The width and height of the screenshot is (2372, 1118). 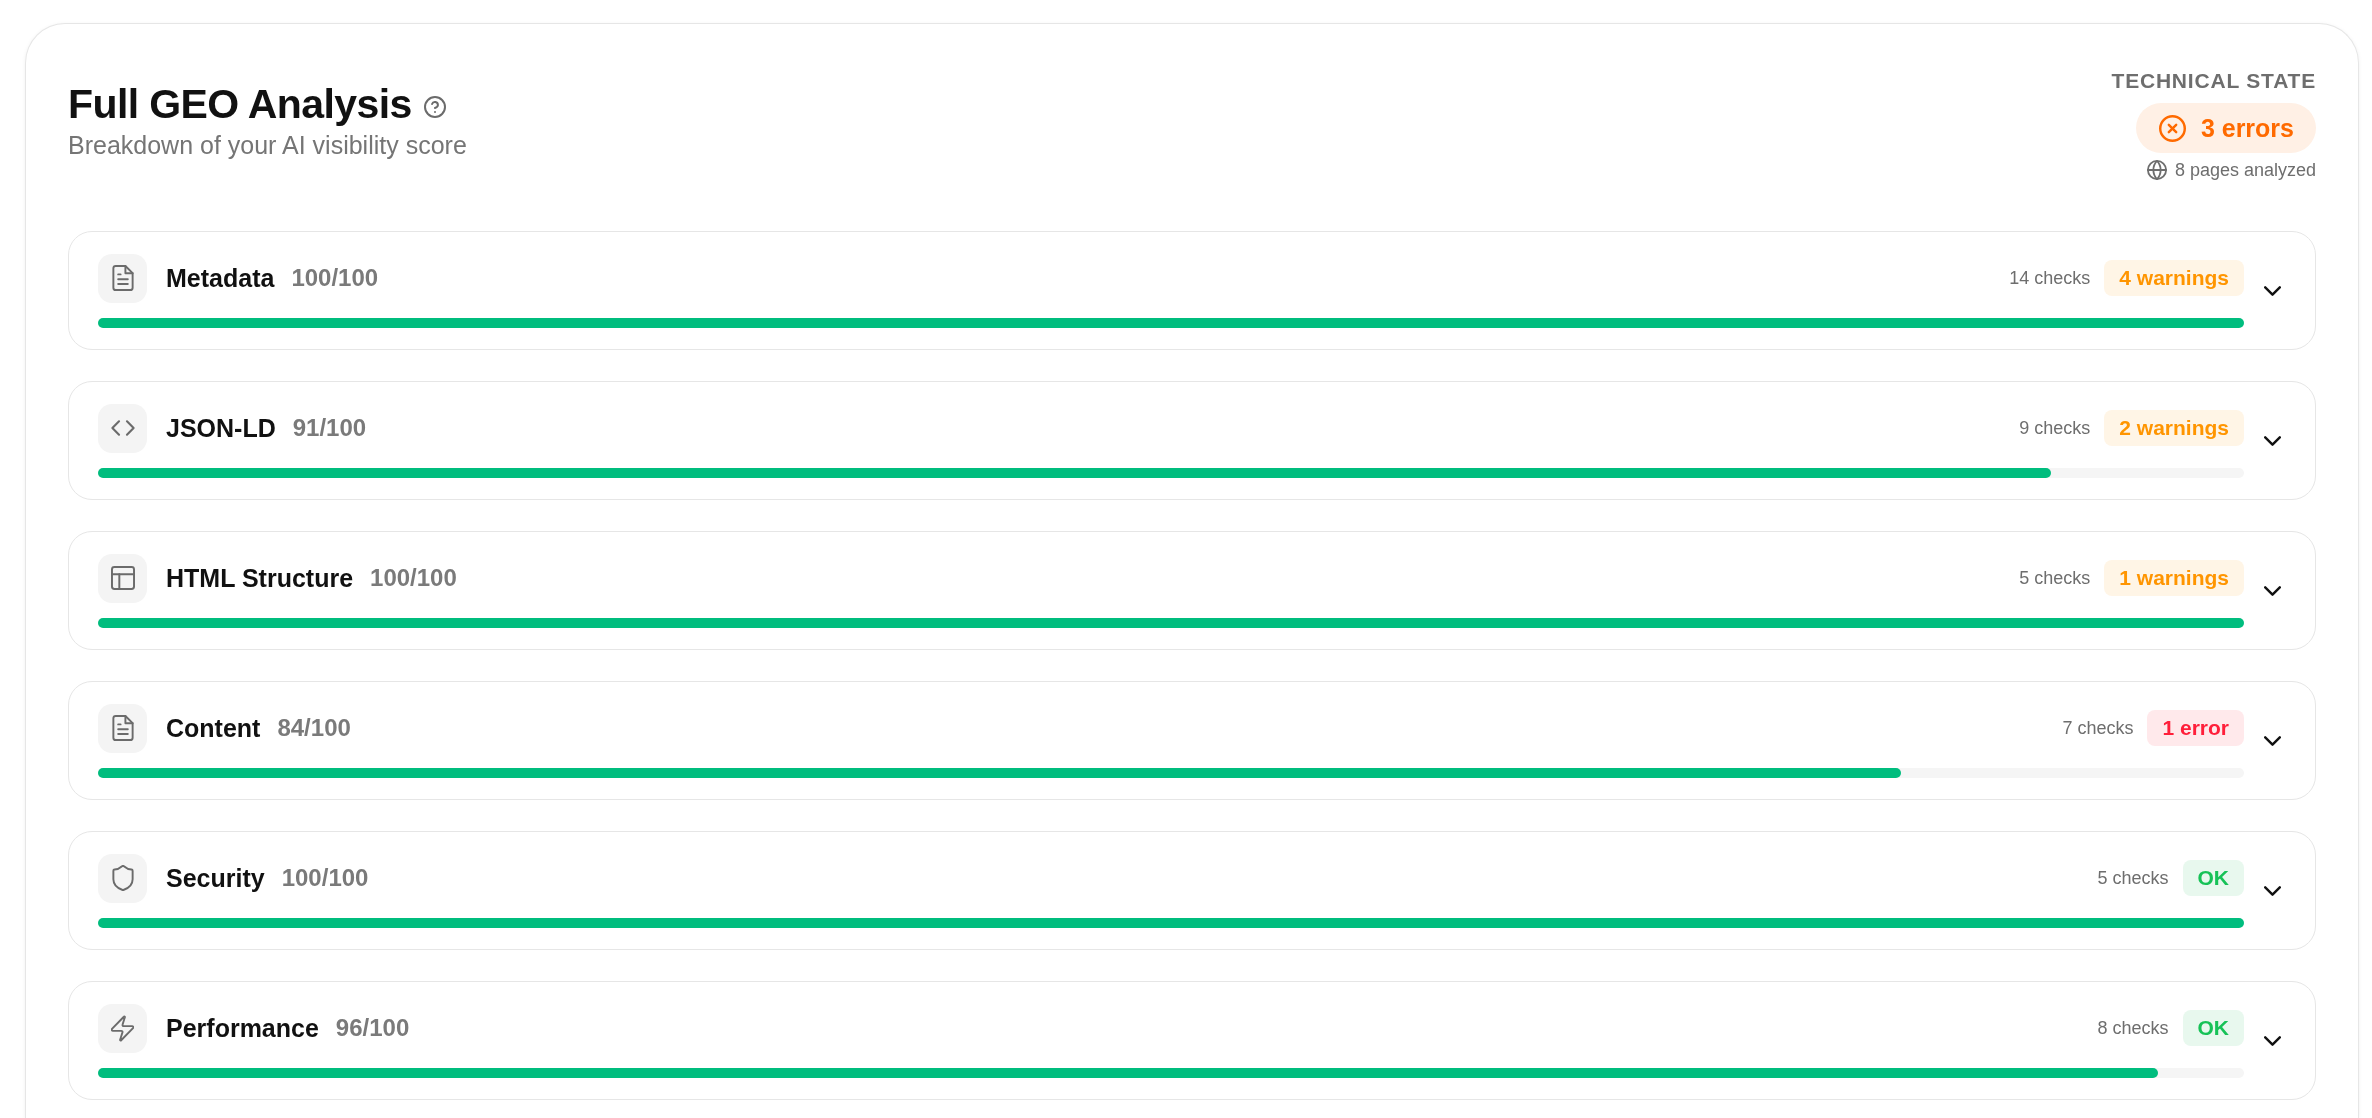 I want to click on pages-analyzed-text: 8 pages analyzed, so click(x=2245, y=170).